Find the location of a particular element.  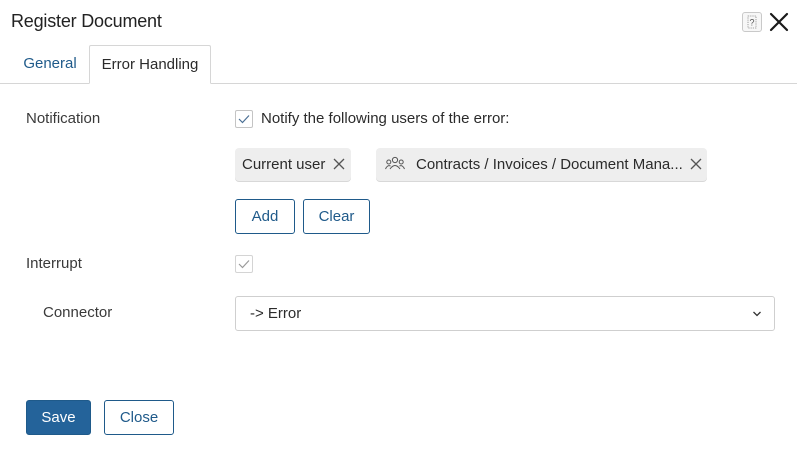

interrupt-label: Interrupt is located at coordinates (54, 263).